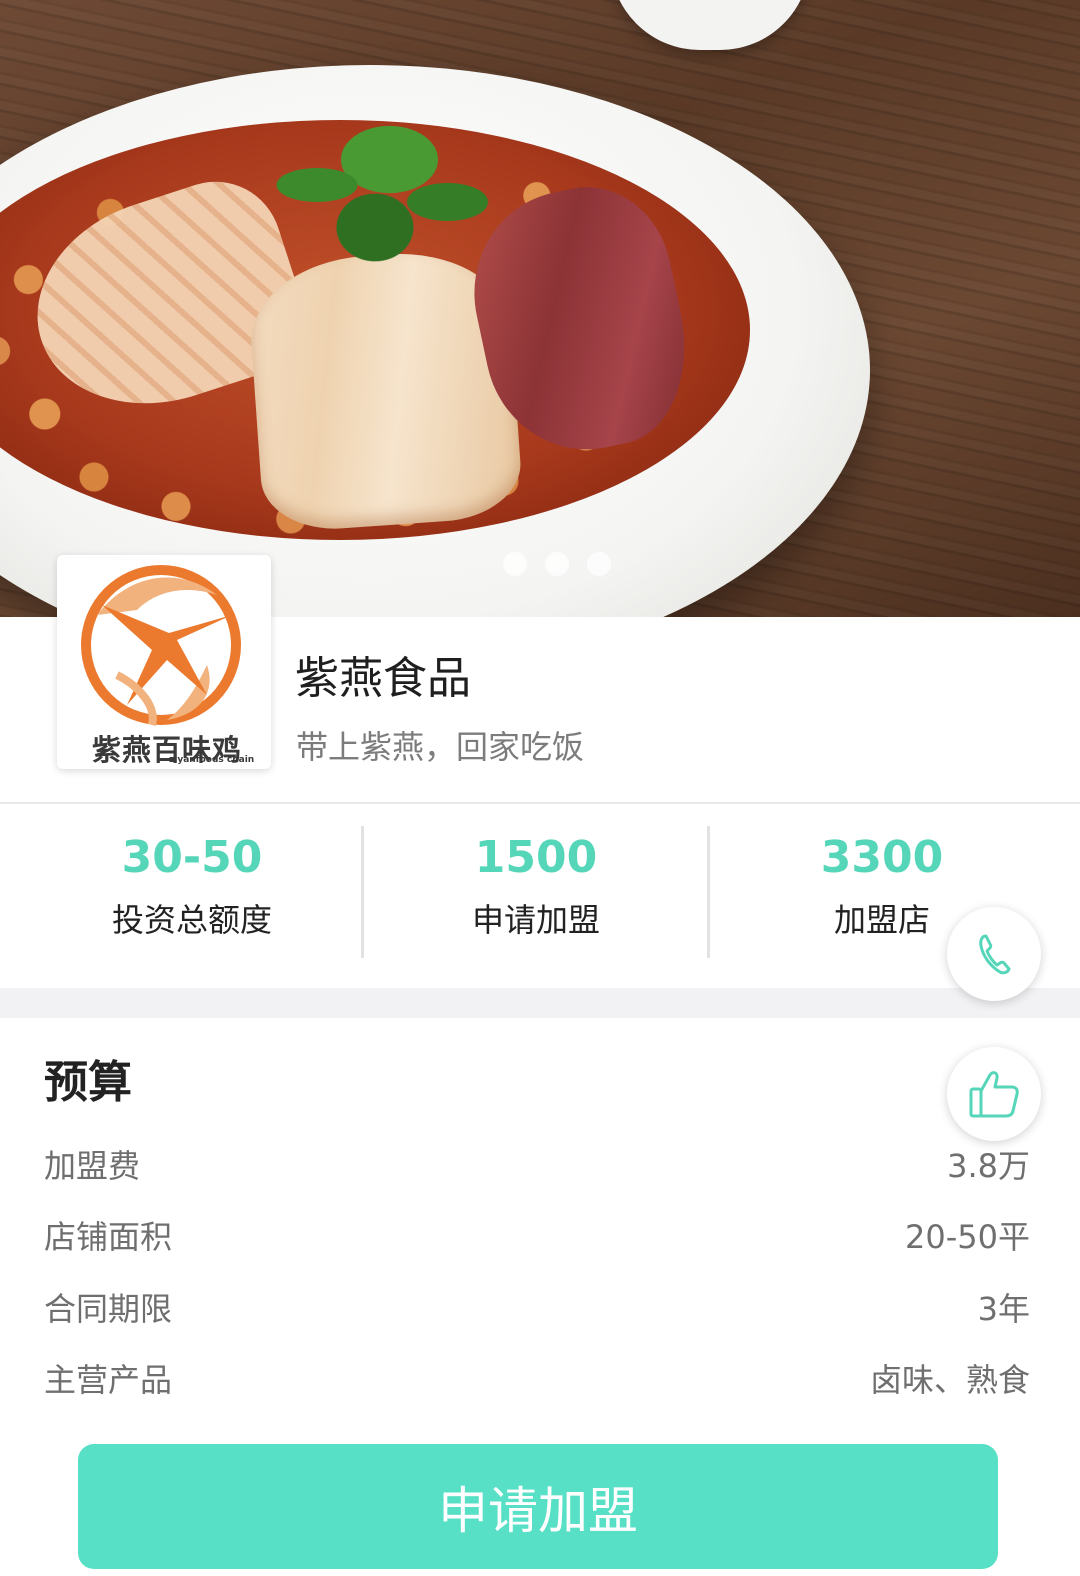  I want to click on budget-row-value: 20-50平, so click(967, 1237).